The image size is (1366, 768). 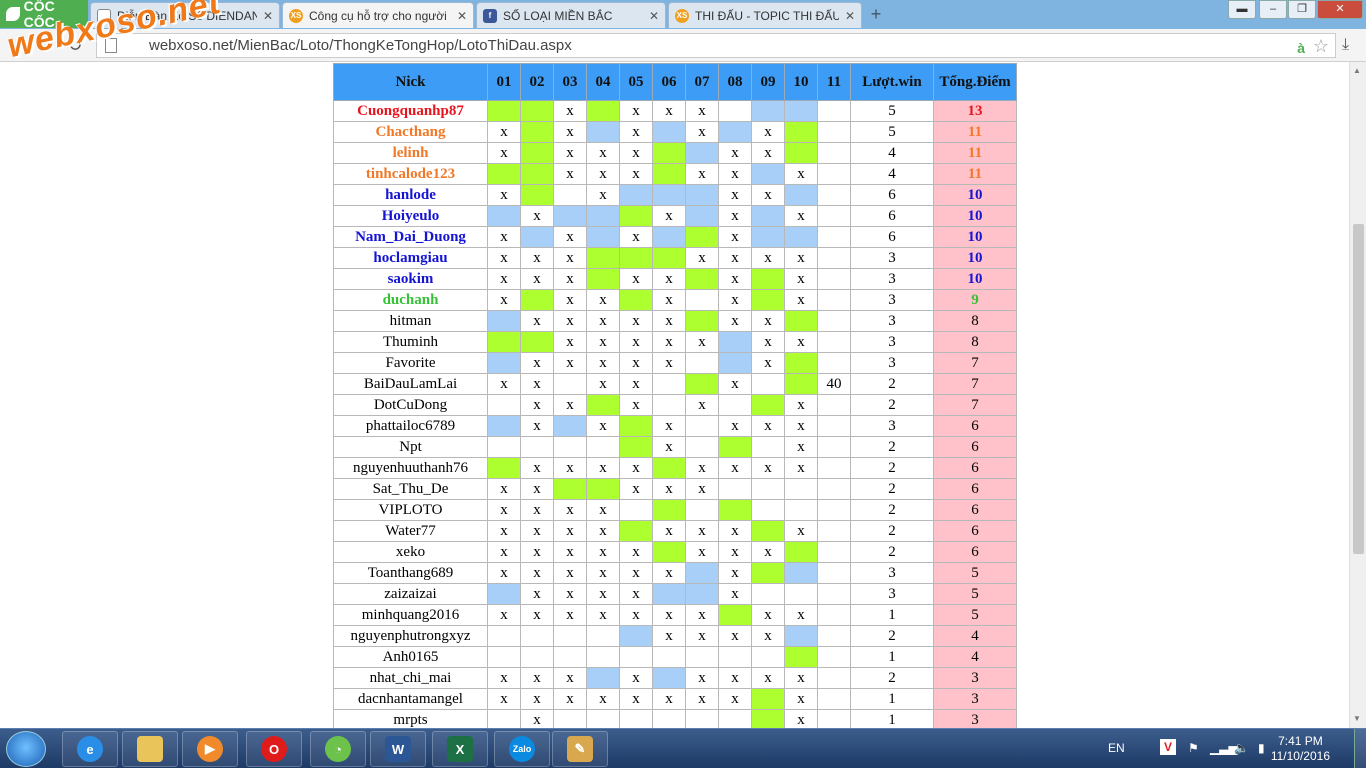 I want to click on tab-congcu: XS Công cụ hỗ trợ cho người ✕, so click(x=378, y=15).